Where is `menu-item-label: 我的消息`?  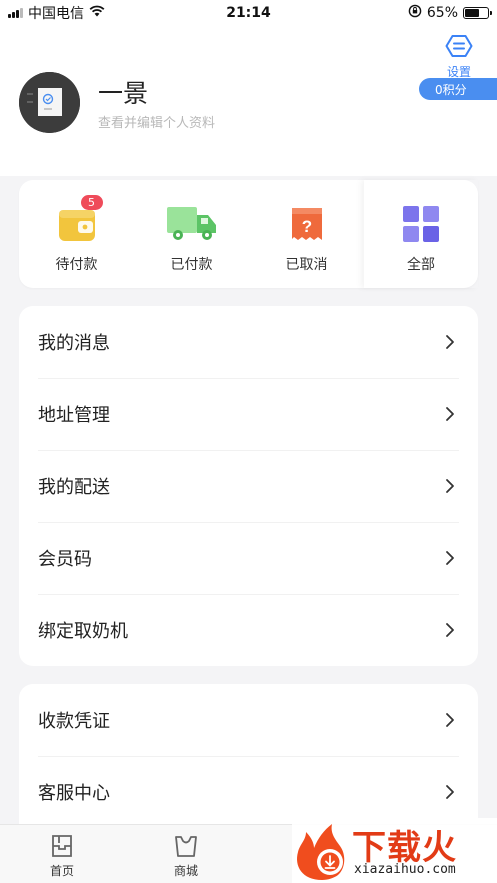
menu-item-label: 我的消息 is located at coordinates (74, 343).